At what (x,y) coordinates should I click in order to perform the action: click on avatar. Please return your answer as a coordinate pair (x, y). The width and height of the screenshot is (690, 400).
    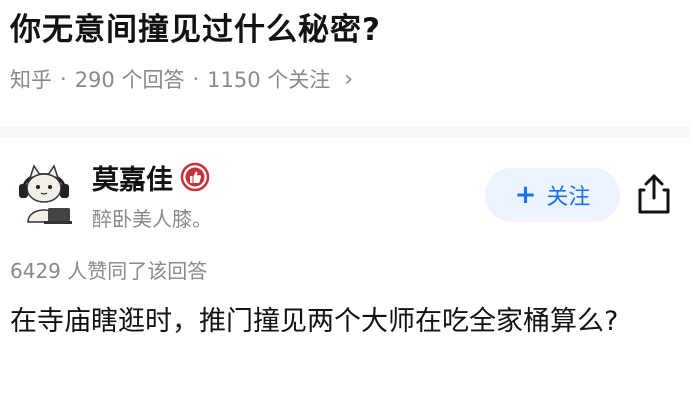
    Looking at the image, I should click on (44, 195).